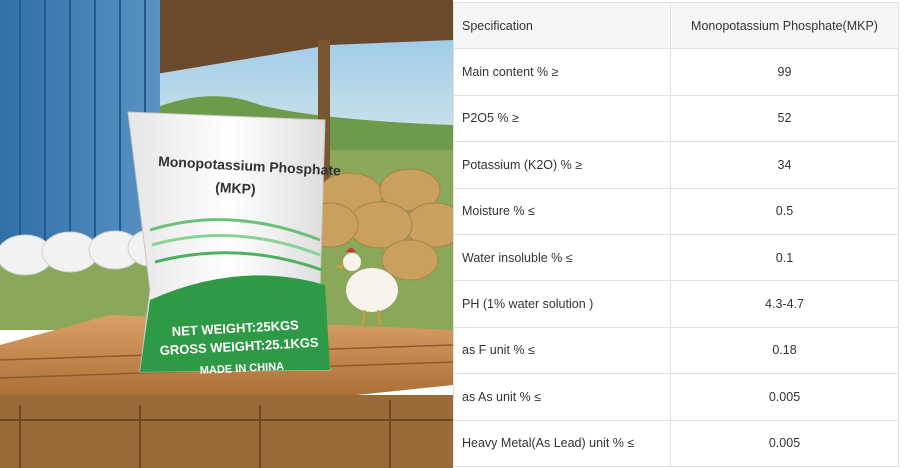 The height and width of the screenshot is (468, 908). What do you see at coordinates (562, 257) in the screenshot?
I see `spec-name: Water insoluble % ≤` at bounding box center [562, 257].